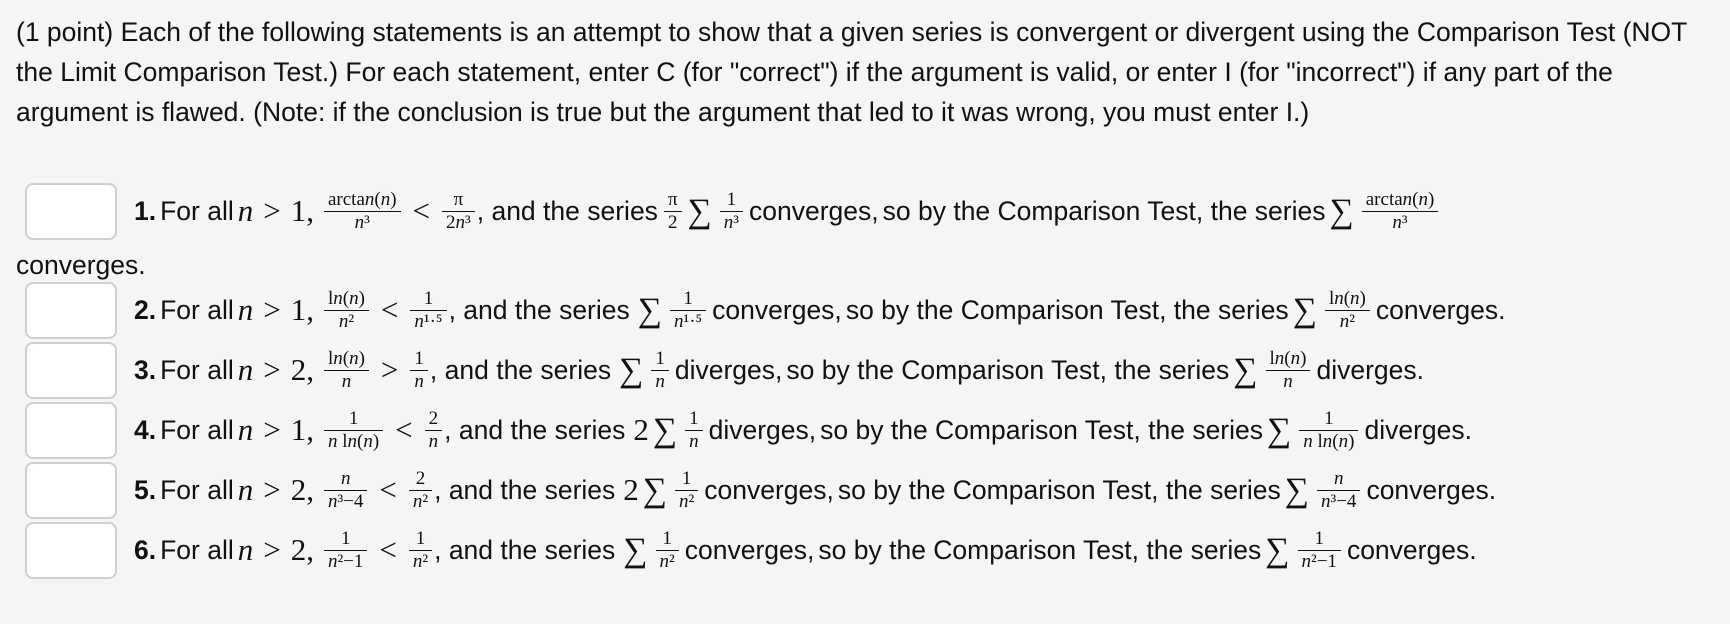  I want to click on target-fraction-denominator: n³, so click(1400, 221).